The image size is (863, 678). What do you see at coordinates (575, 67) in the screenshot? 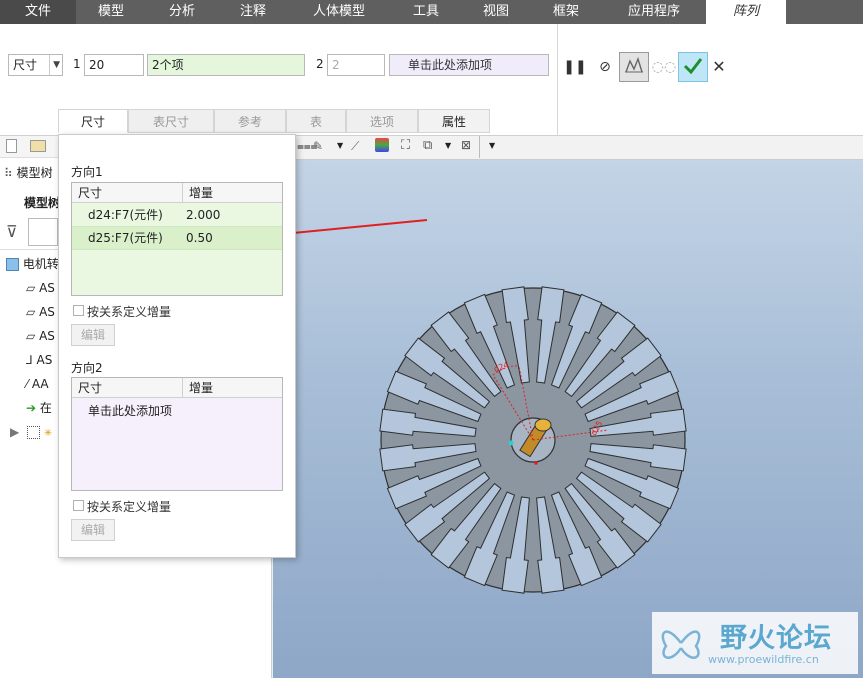
I see `pause-button: ❚❚` at bounding box center [575, 67].